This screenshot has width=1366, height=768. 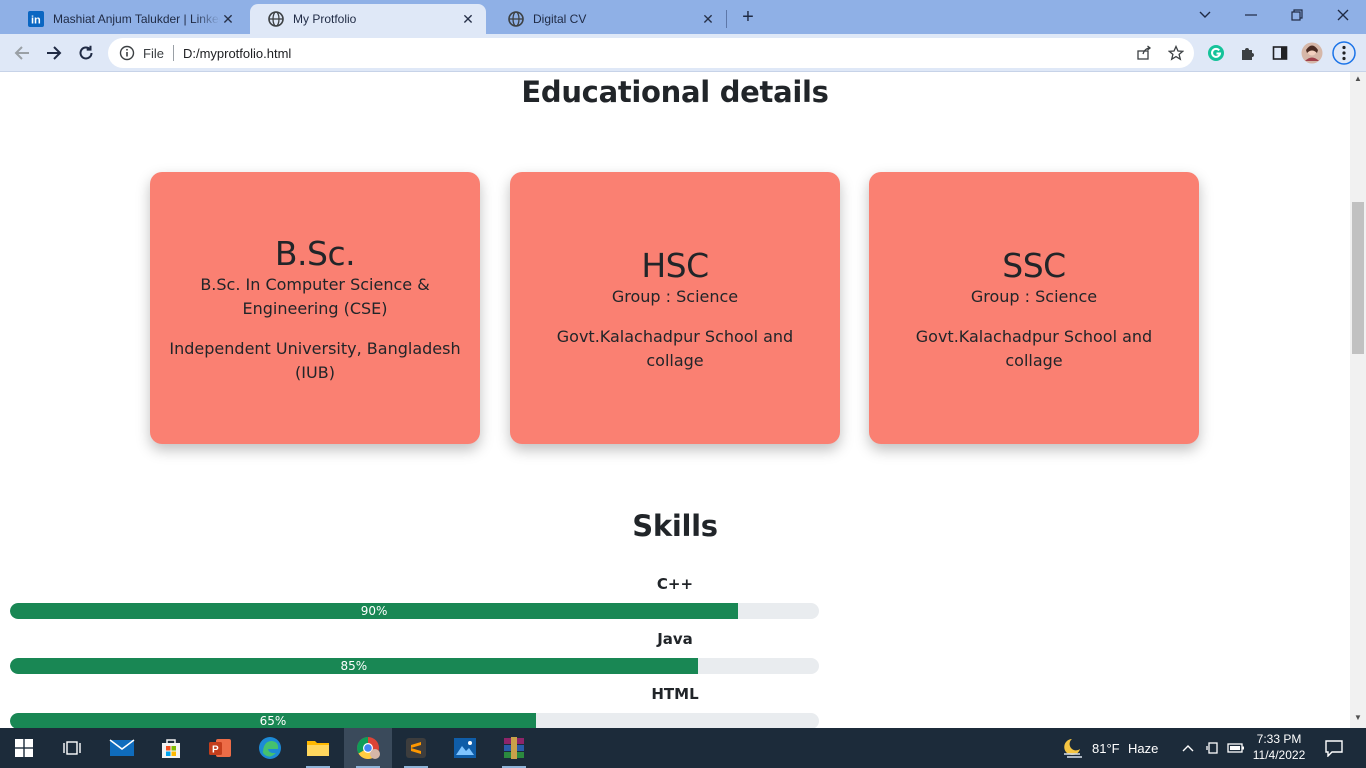 I want to click on weather-temp: 81°F, so click(x=1106, y=748).